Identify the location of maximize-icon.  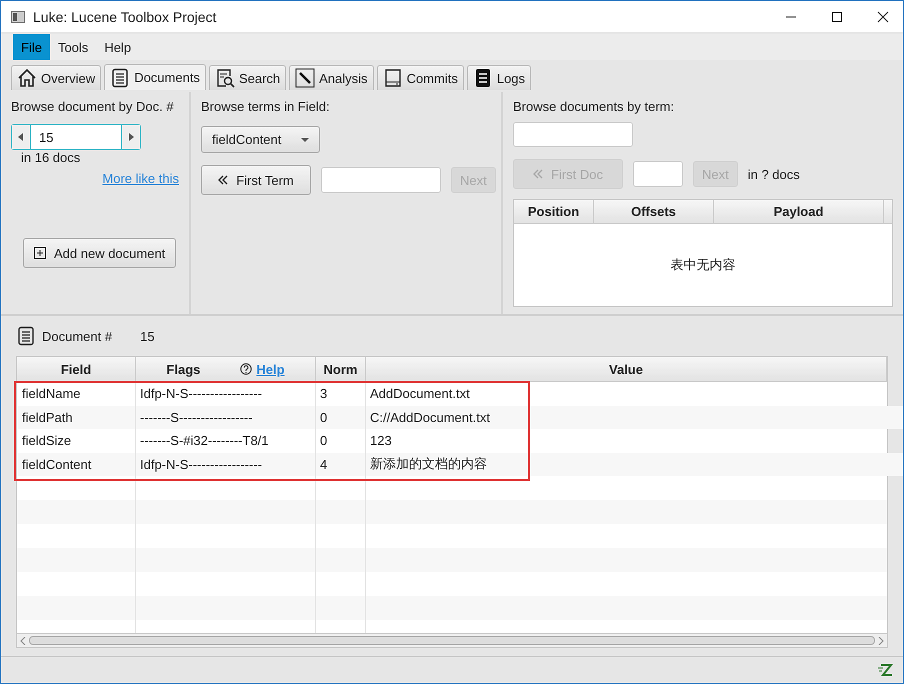
(837, 16).